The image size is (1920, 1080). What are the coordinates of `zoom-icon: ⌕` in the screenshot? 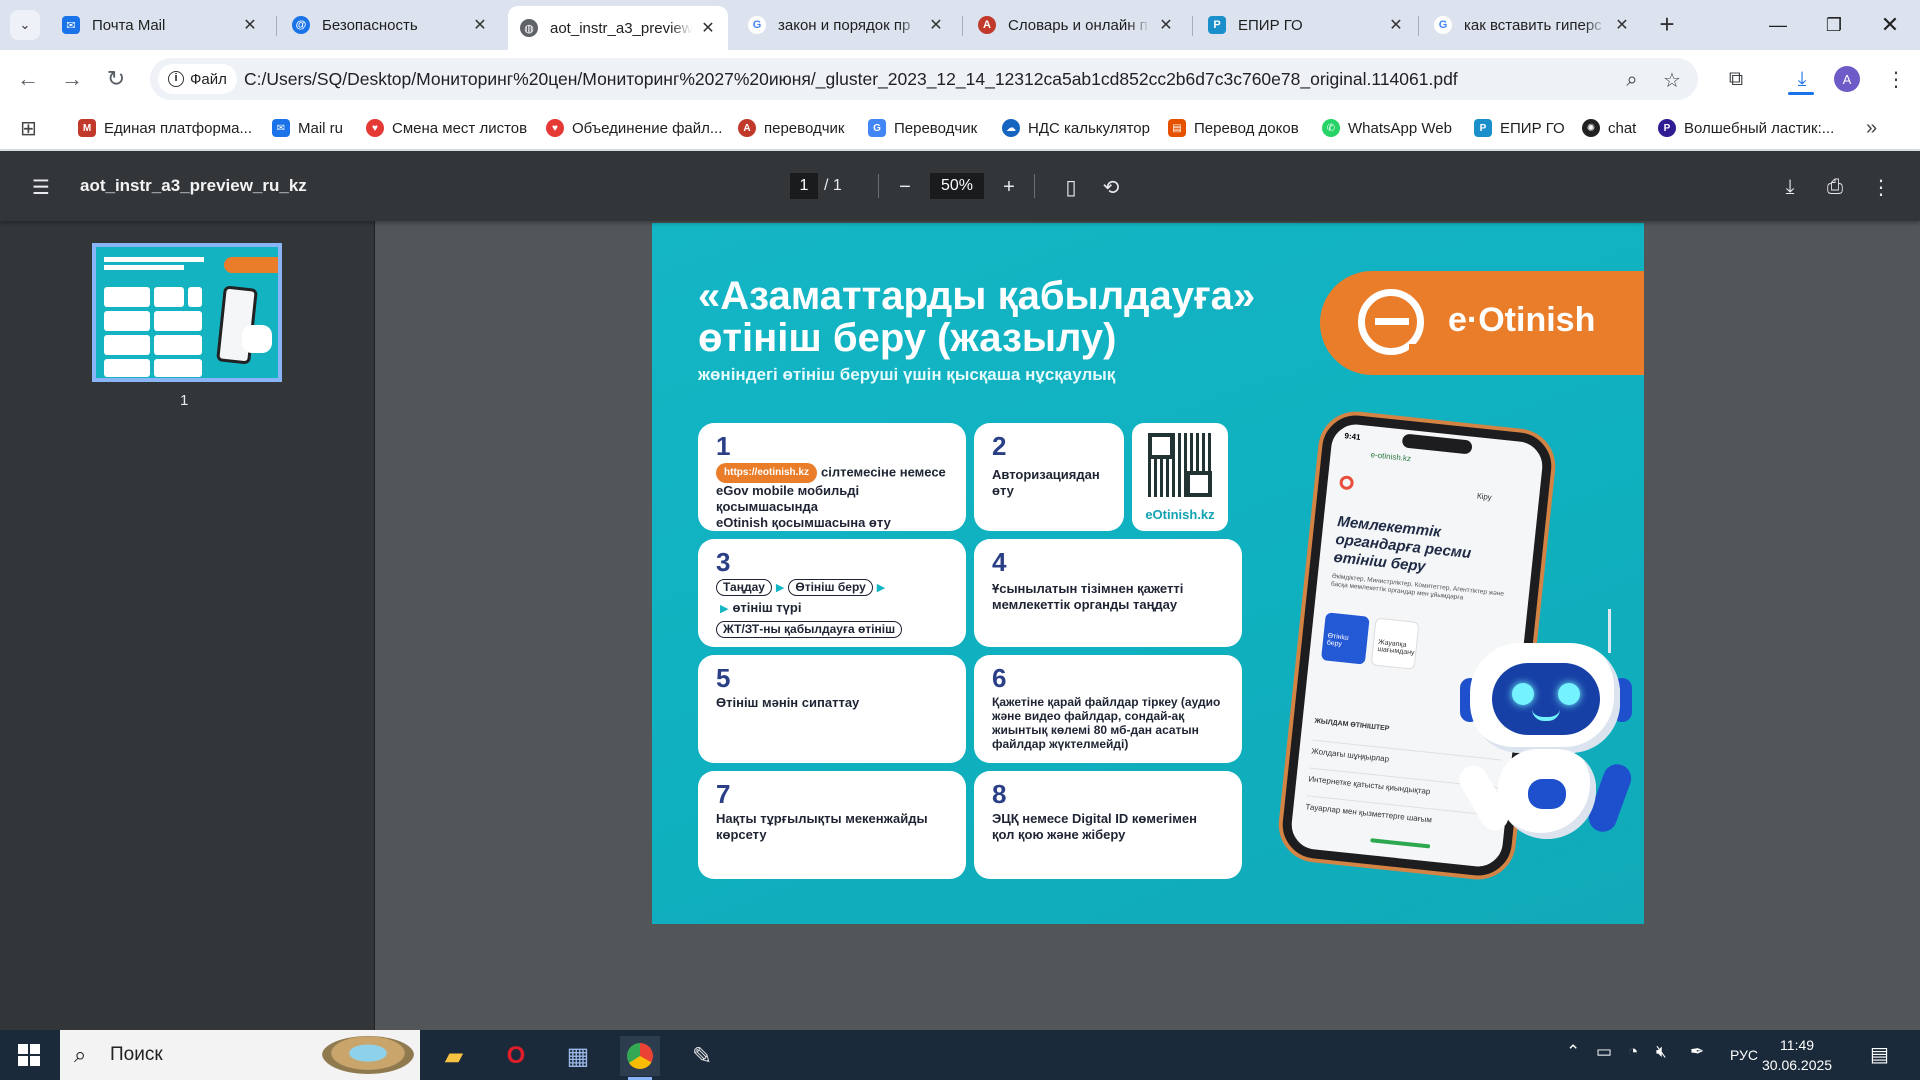 It's located at (1632, 80).